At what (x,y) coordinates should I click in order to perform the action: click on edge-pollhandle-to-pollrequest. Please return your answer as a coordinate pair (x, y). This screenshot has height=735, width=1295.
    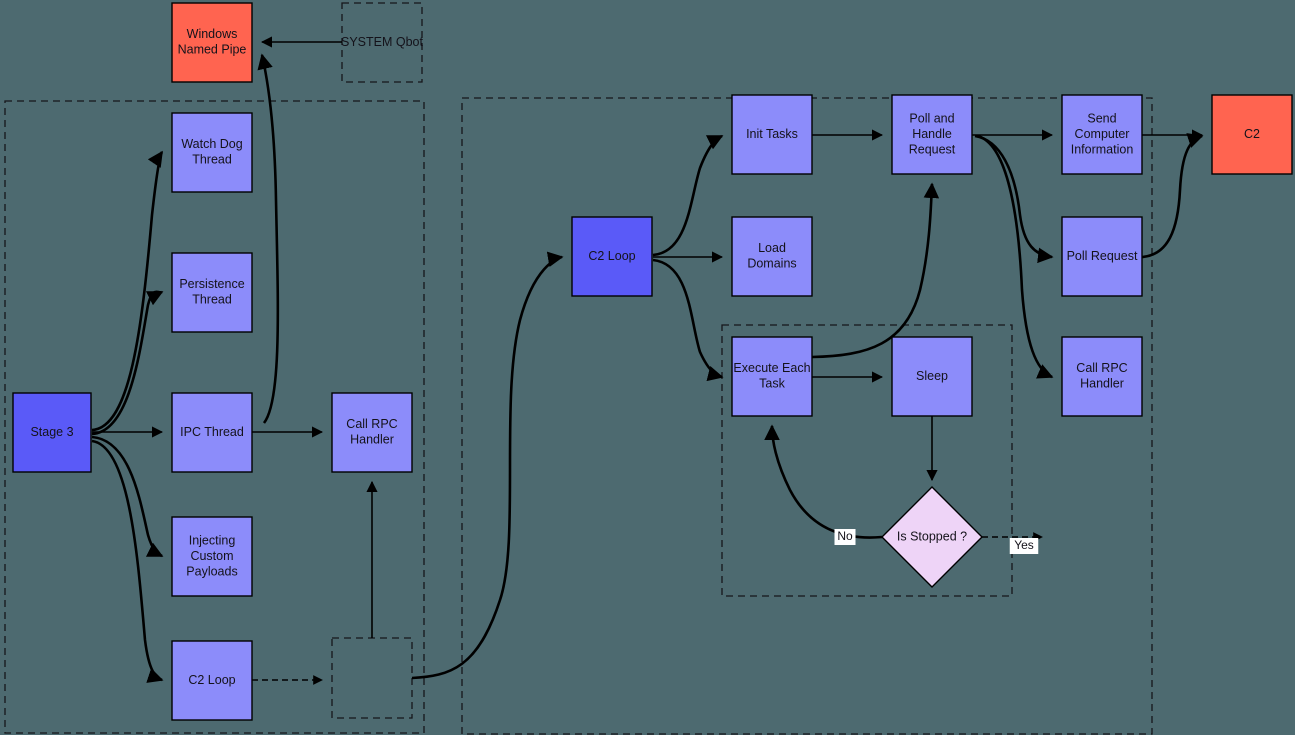
    Looking at the image, I should click on (1014, 199).